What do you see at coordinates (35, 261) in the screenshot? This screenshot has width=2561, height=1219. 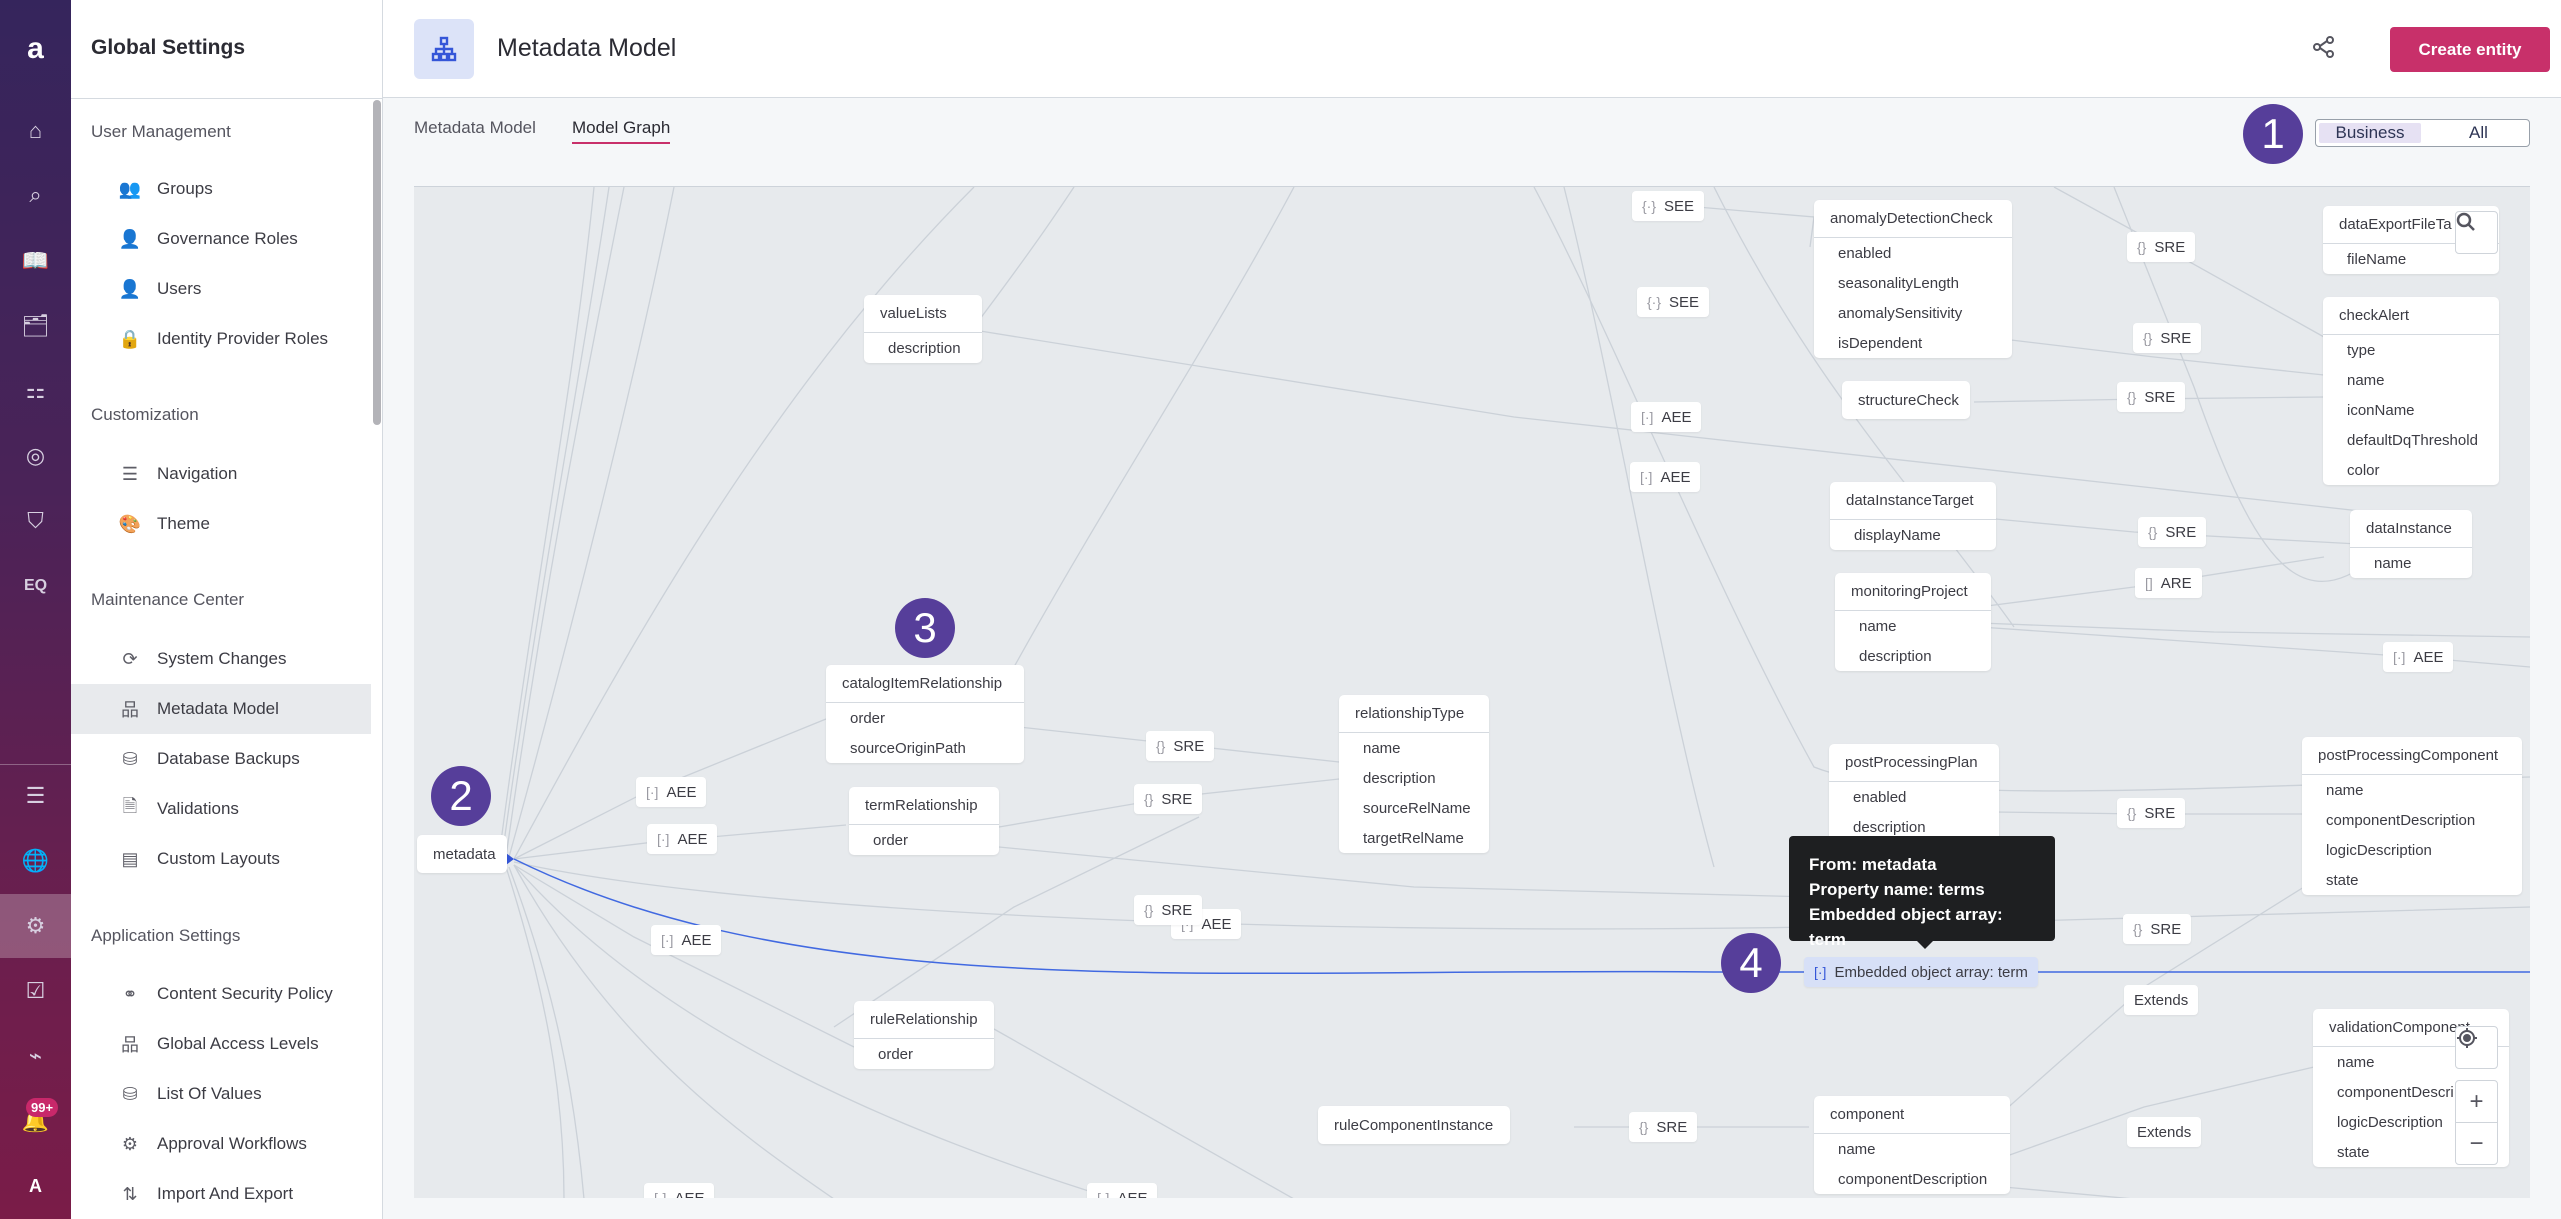 I see `book-icon: 📖` at bounding box center [35, 261].